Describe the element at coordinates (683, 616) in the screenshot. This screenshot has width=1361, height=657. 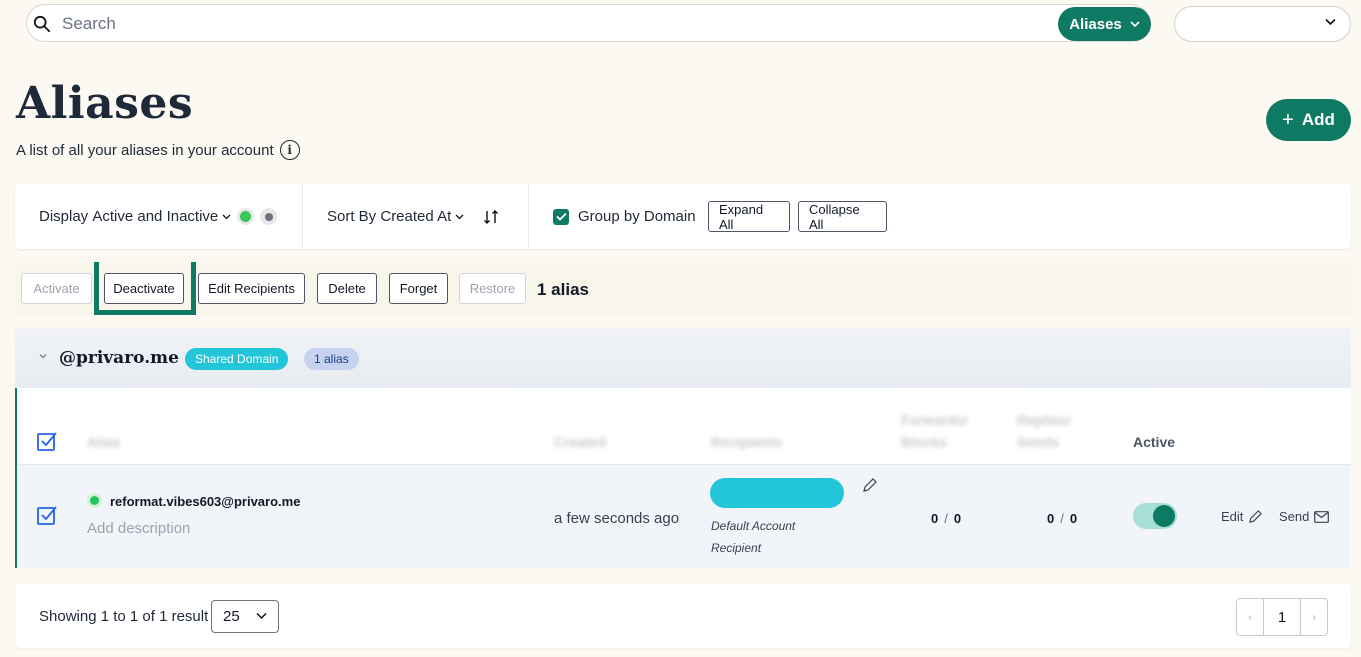
I see `pagination-footer: Showing 1 to 1 of 1 result 25 ‹ 1 ›` at that location.